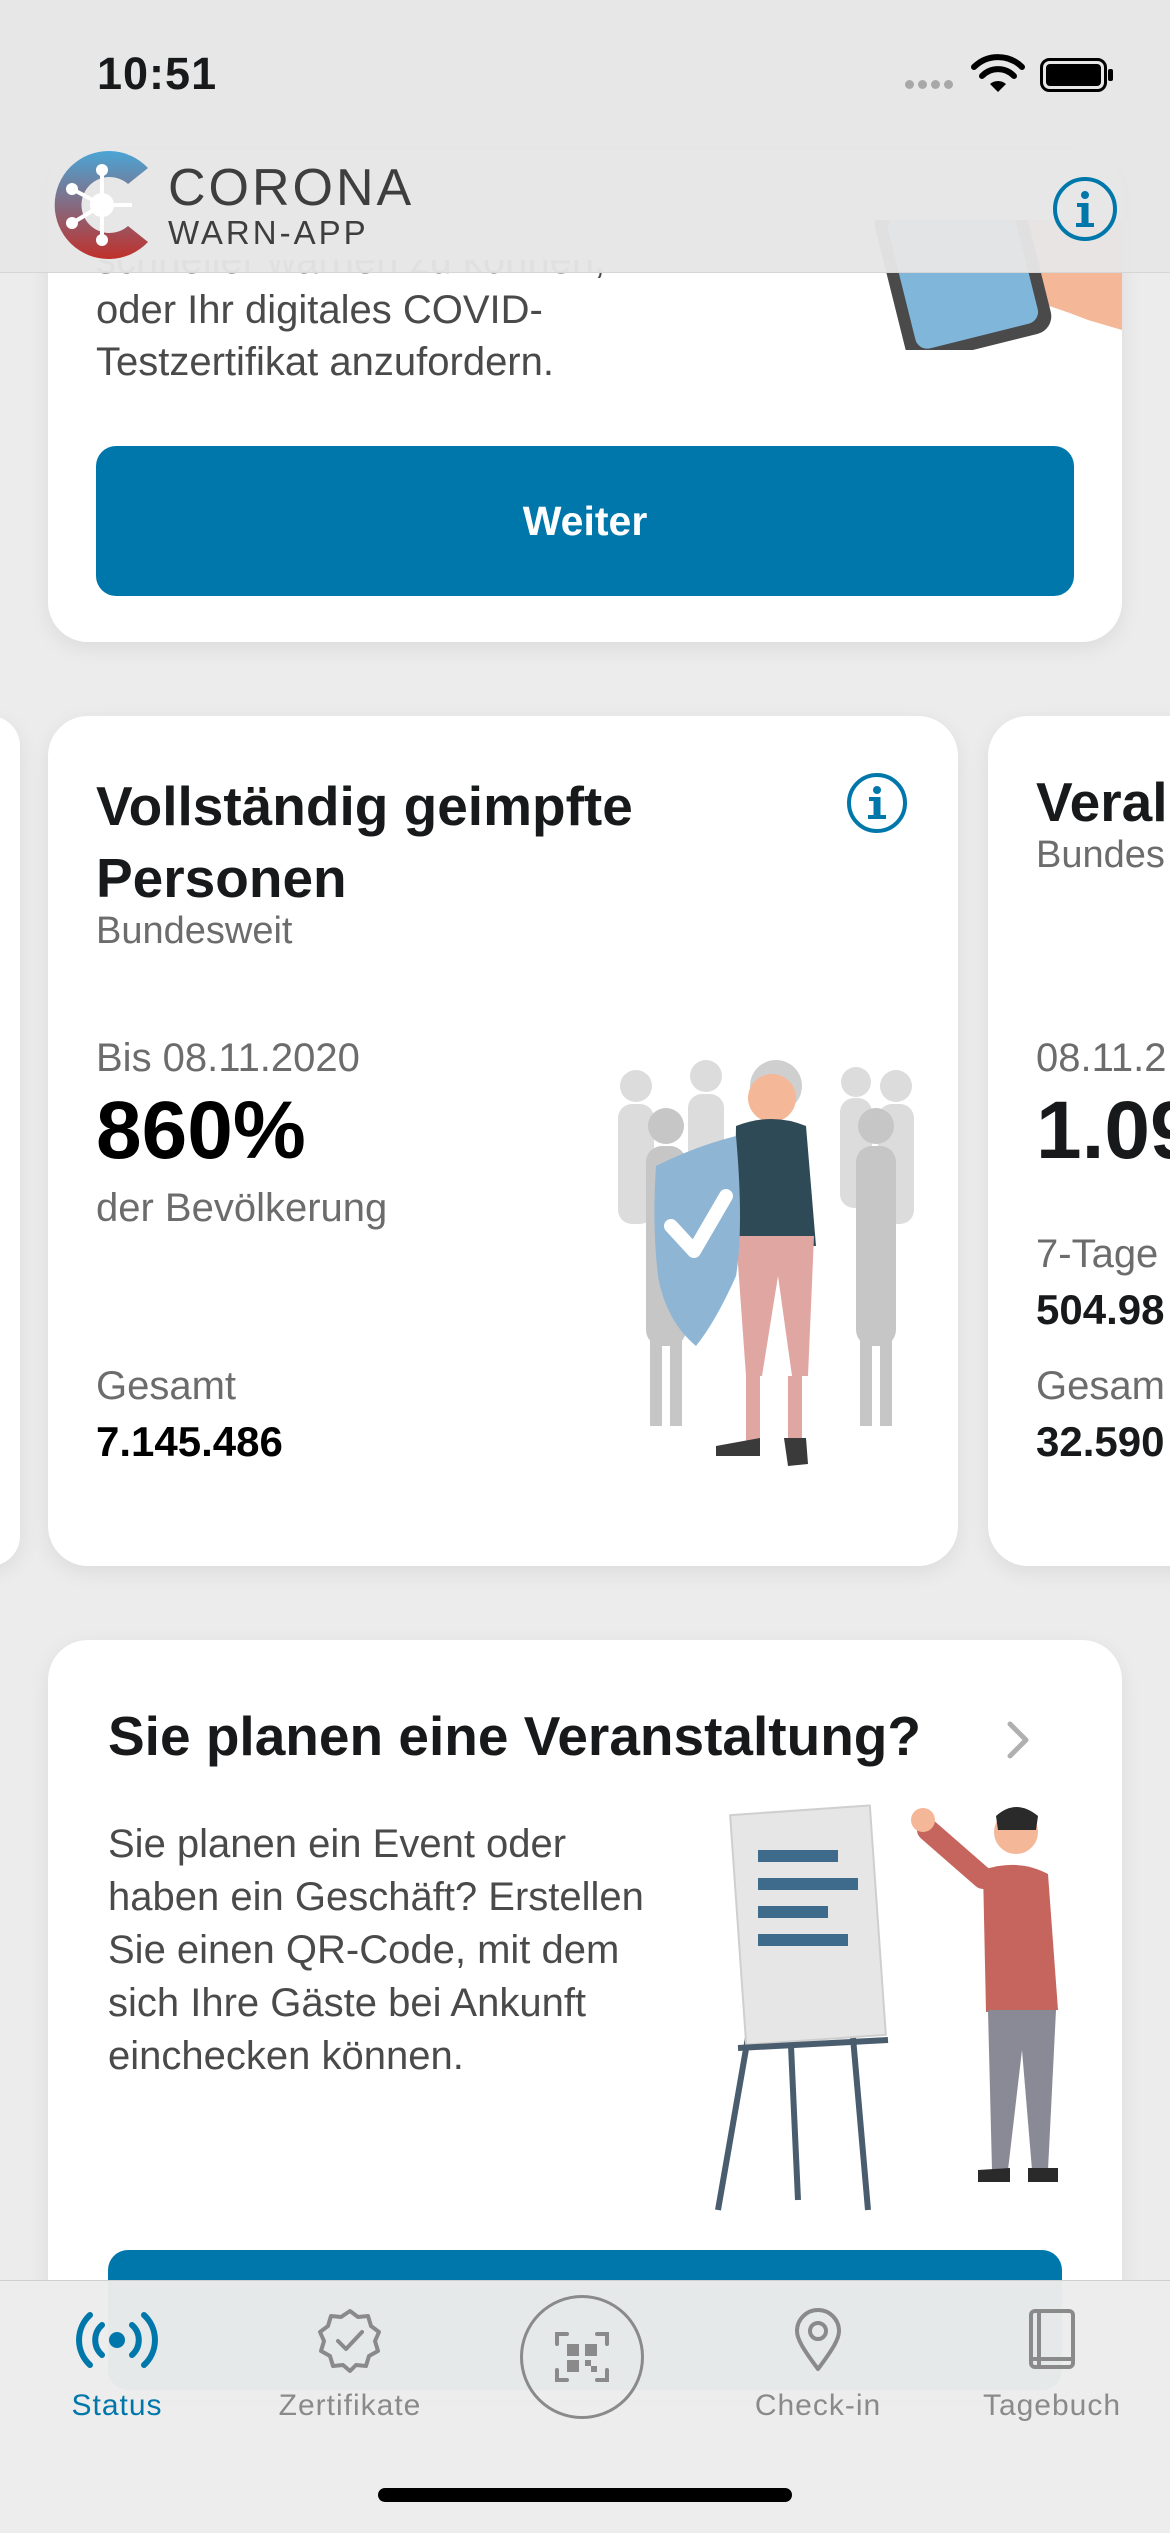 This screenshot has width=1170, height=2533. I want to click on next-stat-value: 1.09, so click(1103, 1130).